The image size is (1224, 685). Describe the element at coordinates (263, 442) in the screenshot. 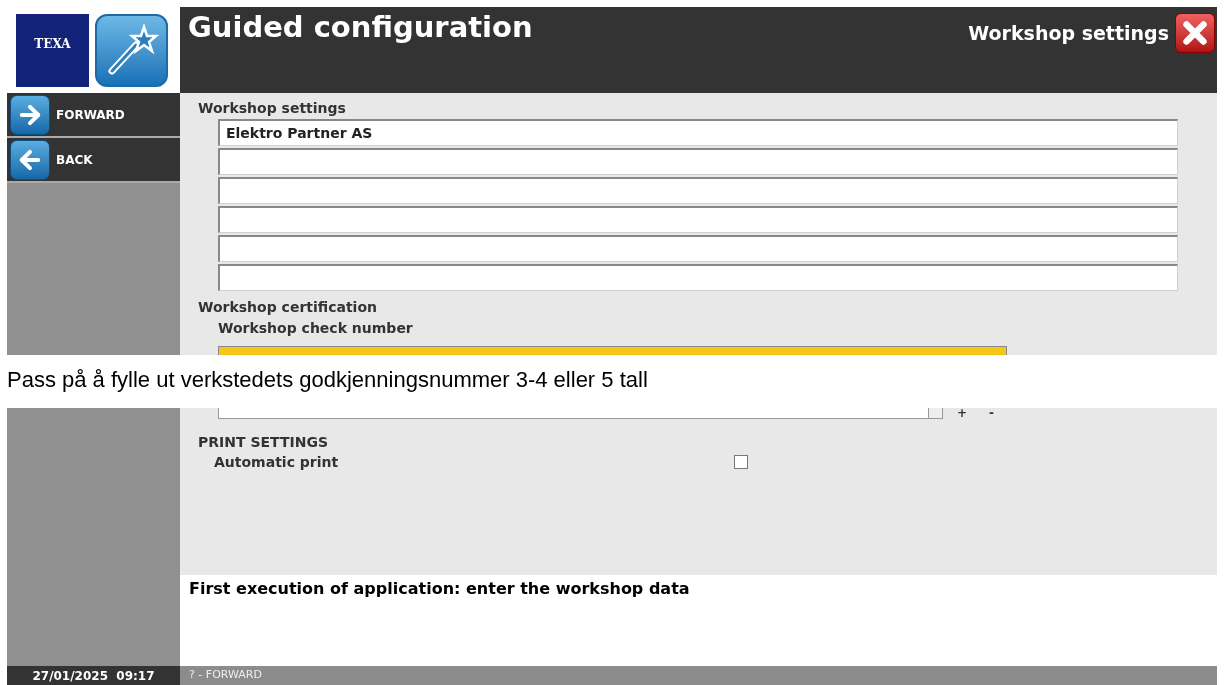

I see `section-heading: PRINT SETTINGS` at that location.